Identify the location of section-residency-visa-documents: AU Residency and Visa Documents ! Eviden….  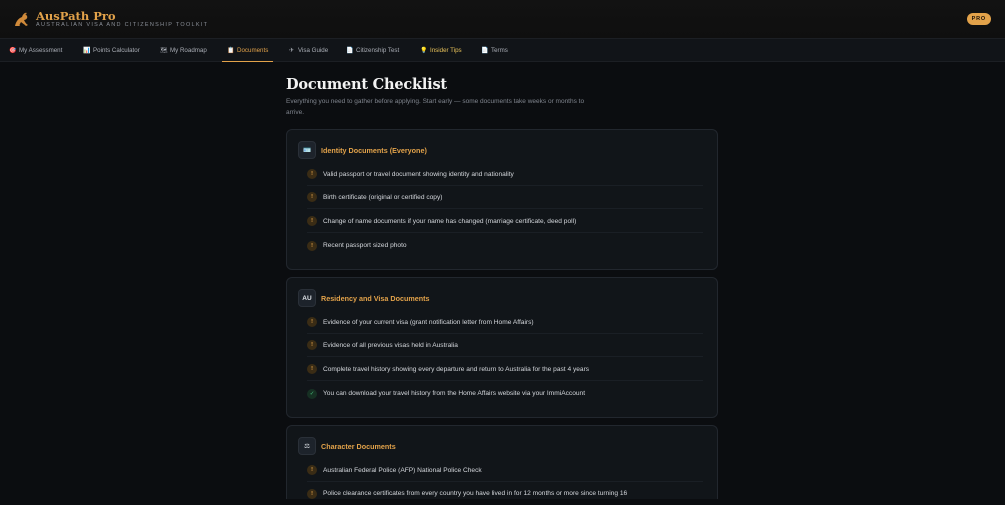
(502, 347).